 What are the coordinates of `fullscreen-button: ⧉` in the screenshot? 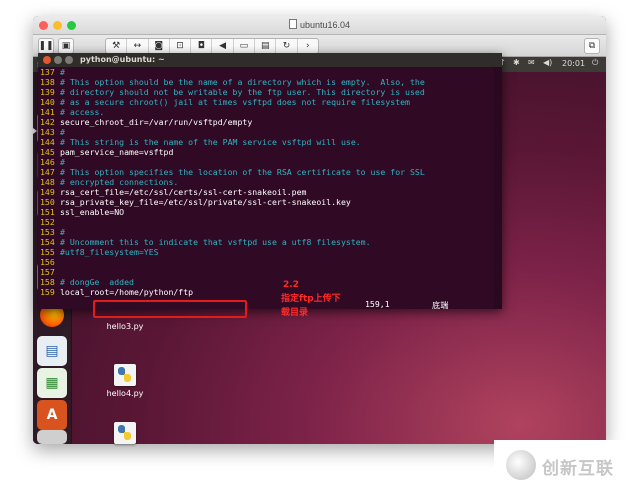 It's located at (592, 46).